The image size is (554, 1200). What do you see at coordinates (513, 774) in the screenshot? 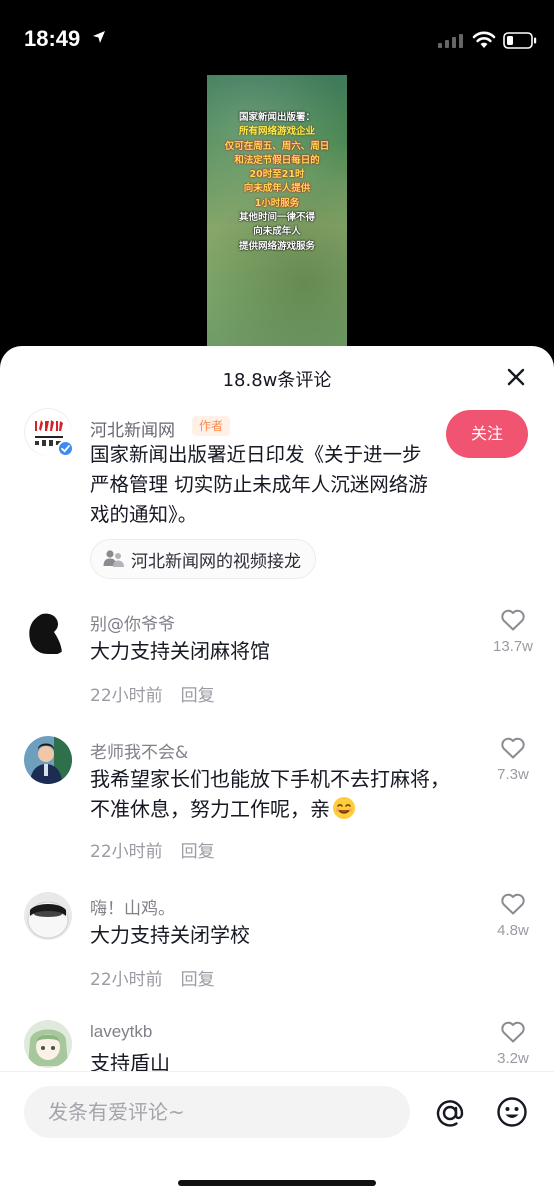
I see `like-count: 7.3w` at bounding box center [513, 774].